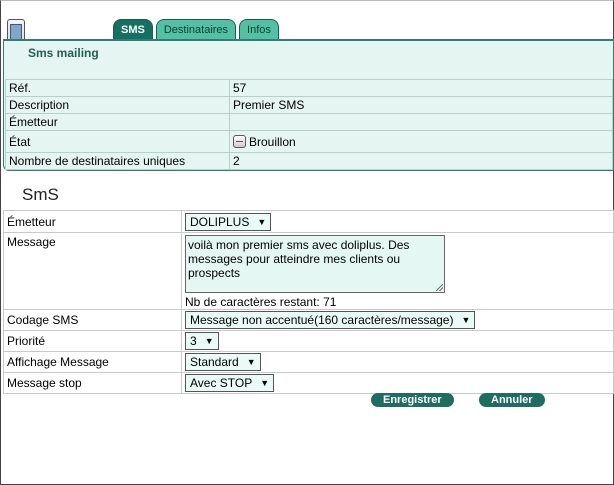 The height and width of the screenshot is (485, 614). What do you see at coordinates (92, 271) in the screenshot?
I see `message-label: Message` at bounding box center [92, 271].